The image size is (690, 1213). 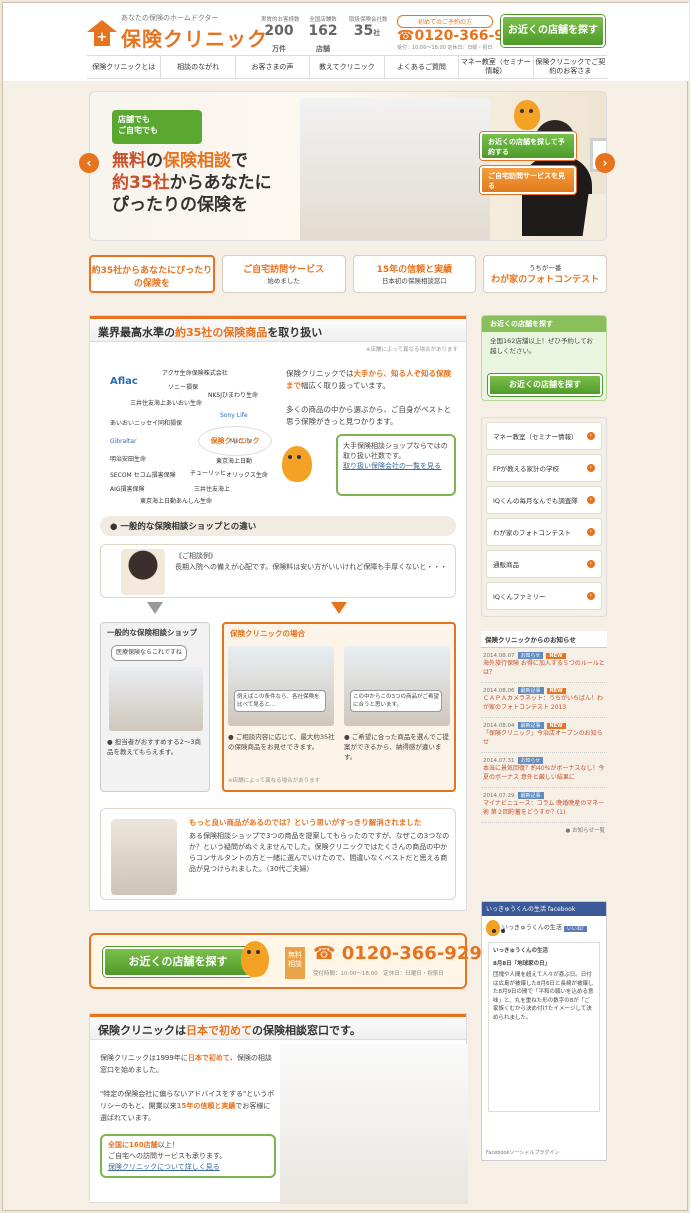 What do you see at coordinates (545, 274) in the screenshot?
I see `tab-photo-contest: うちが一番 わが家のフォトコンテスト` at bounding box center [545, 274].